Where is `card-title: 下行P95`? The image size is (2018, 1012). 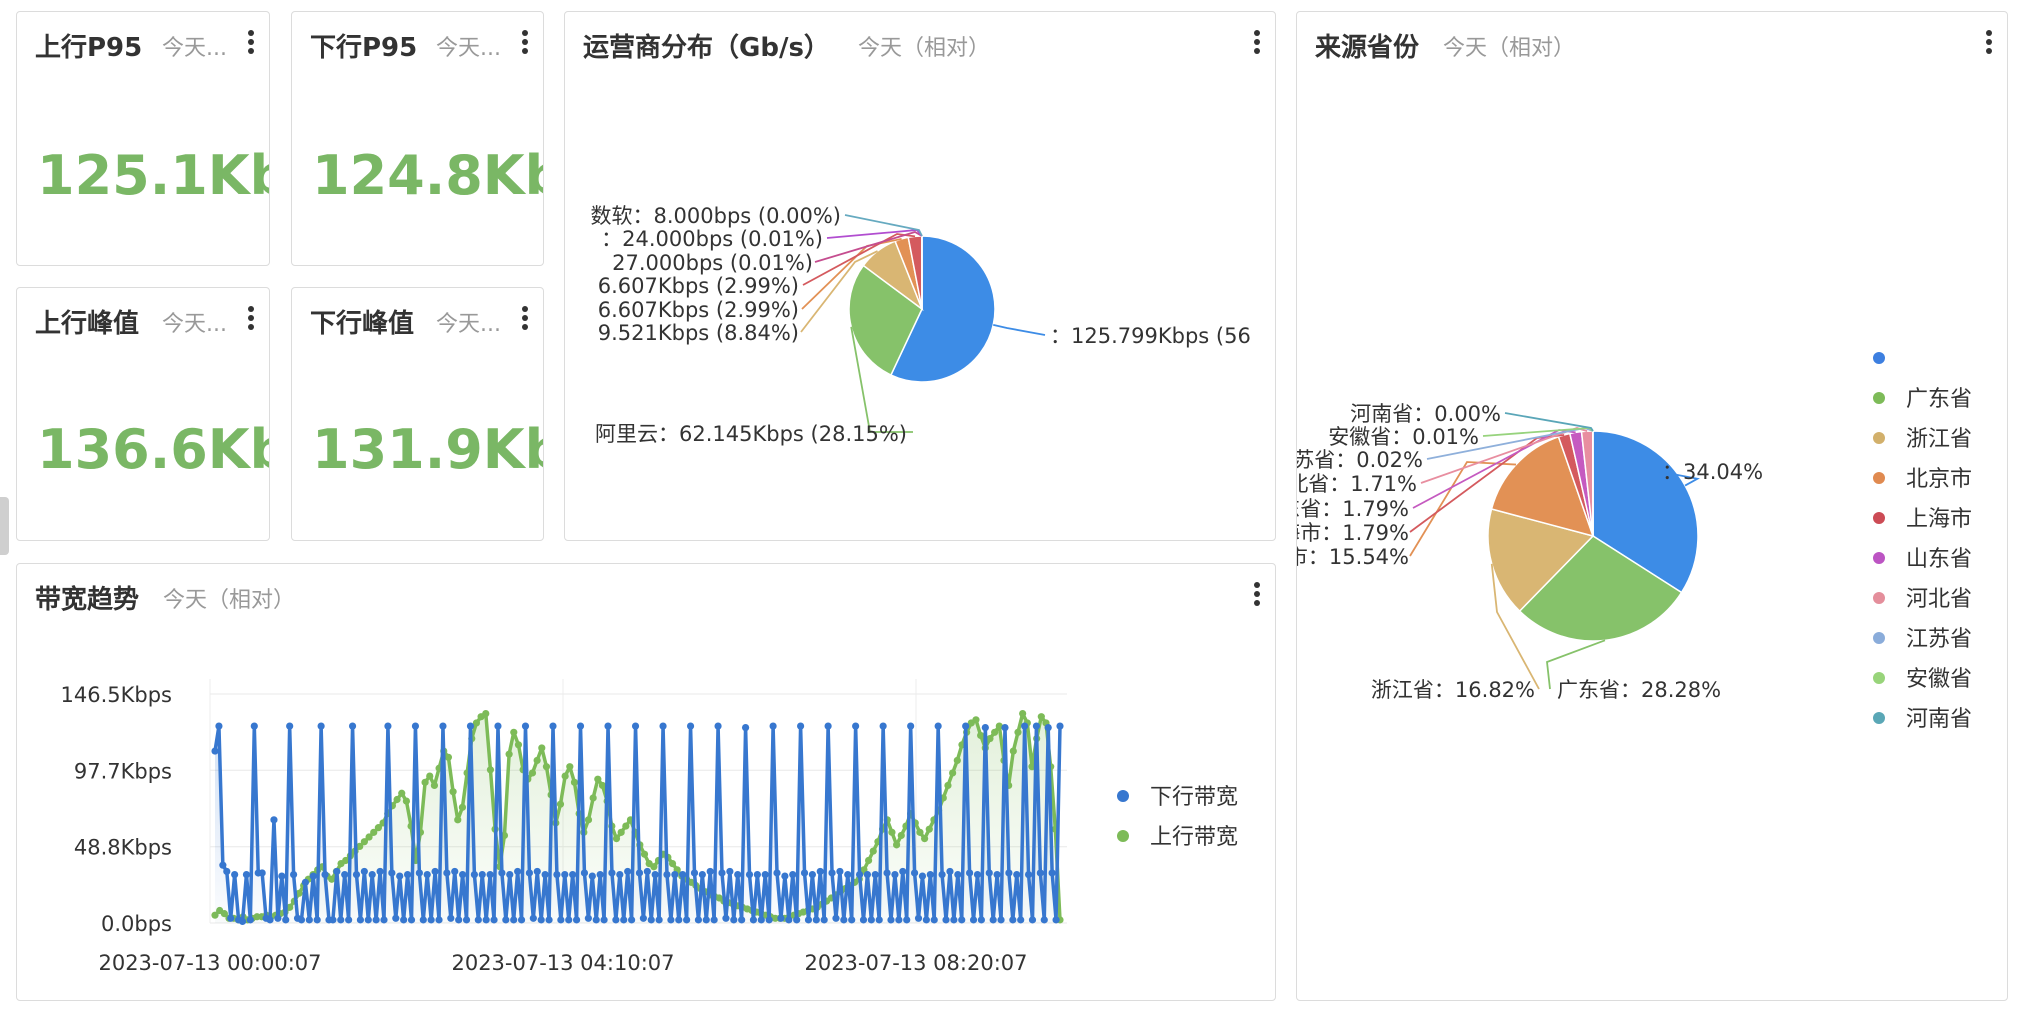 card-title: 下行P95 is located at coordinates (364, 48).